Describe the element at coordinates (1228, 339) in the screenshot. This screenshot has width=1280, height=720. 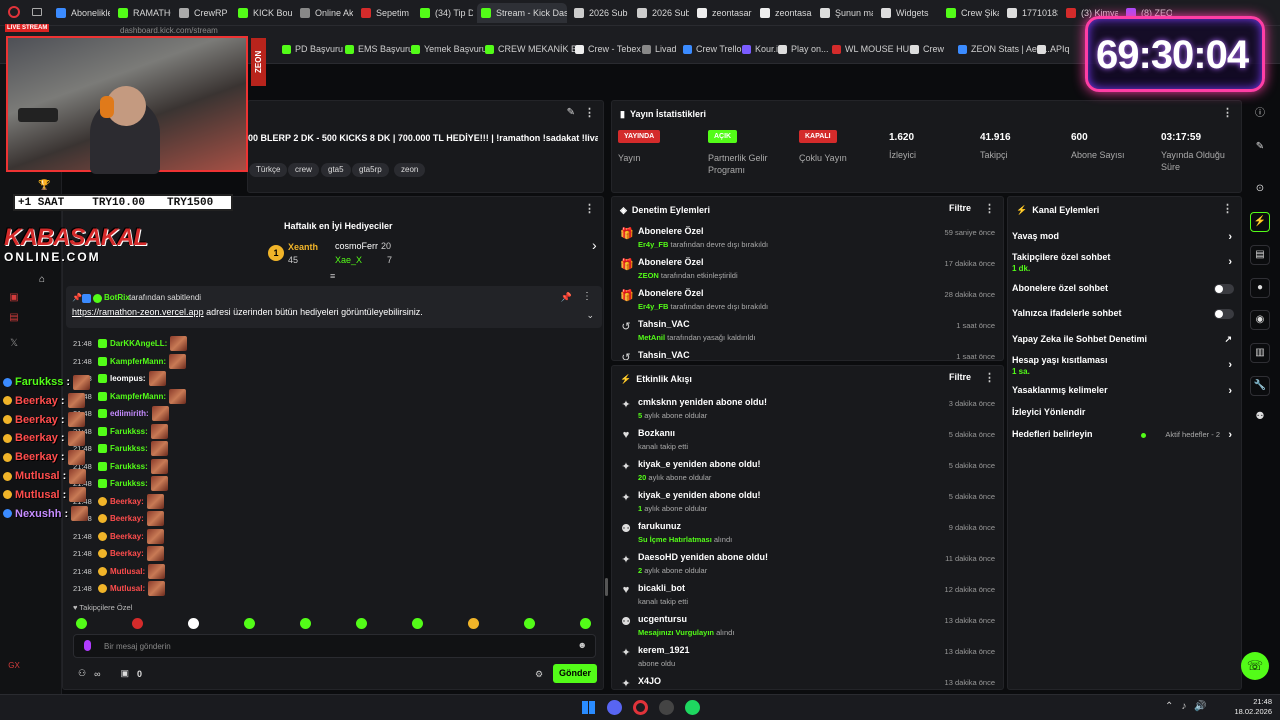
I see `external-link-icon: ↗` at that location.